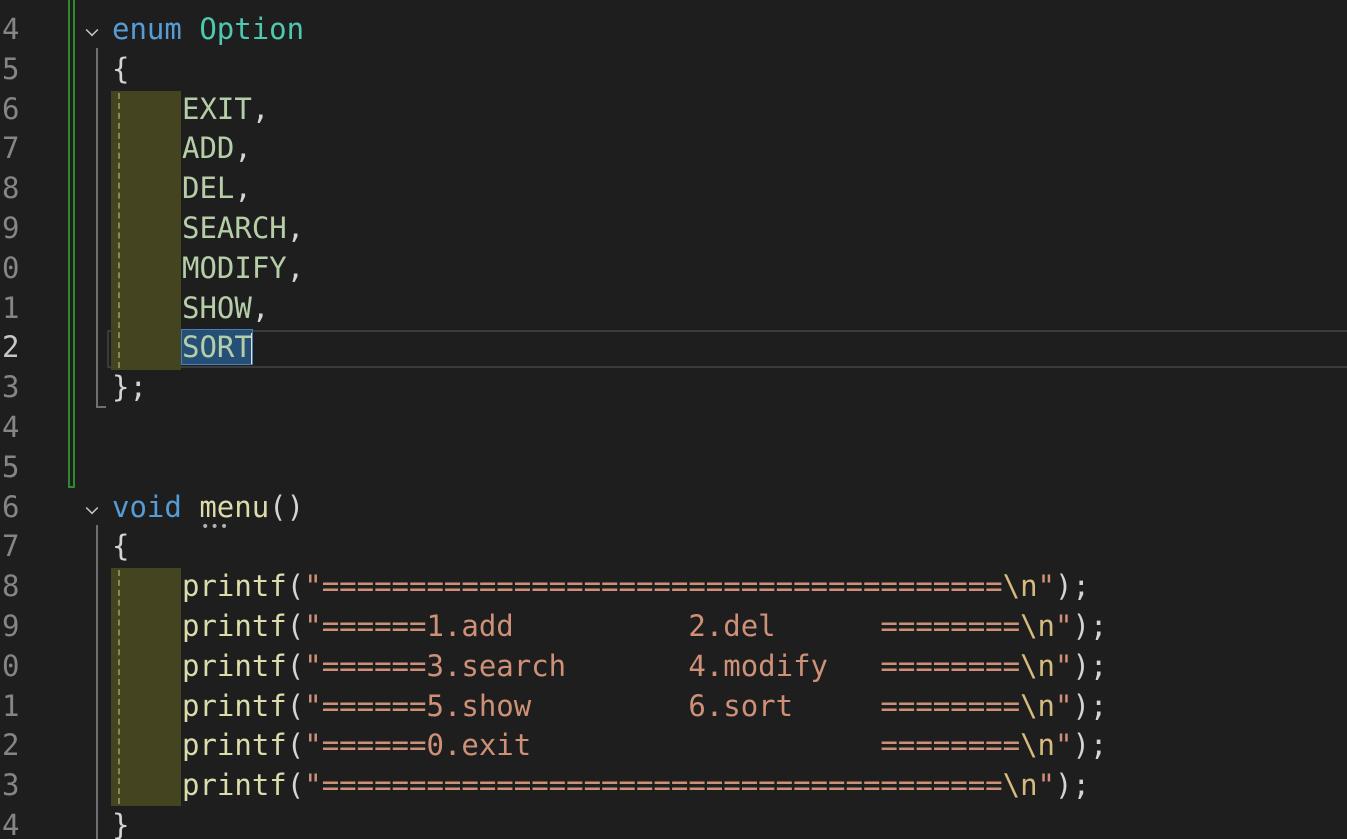  Describe the element at coordinates (673, 388) in the screenshot. I see `code-line: 3};` at that location.